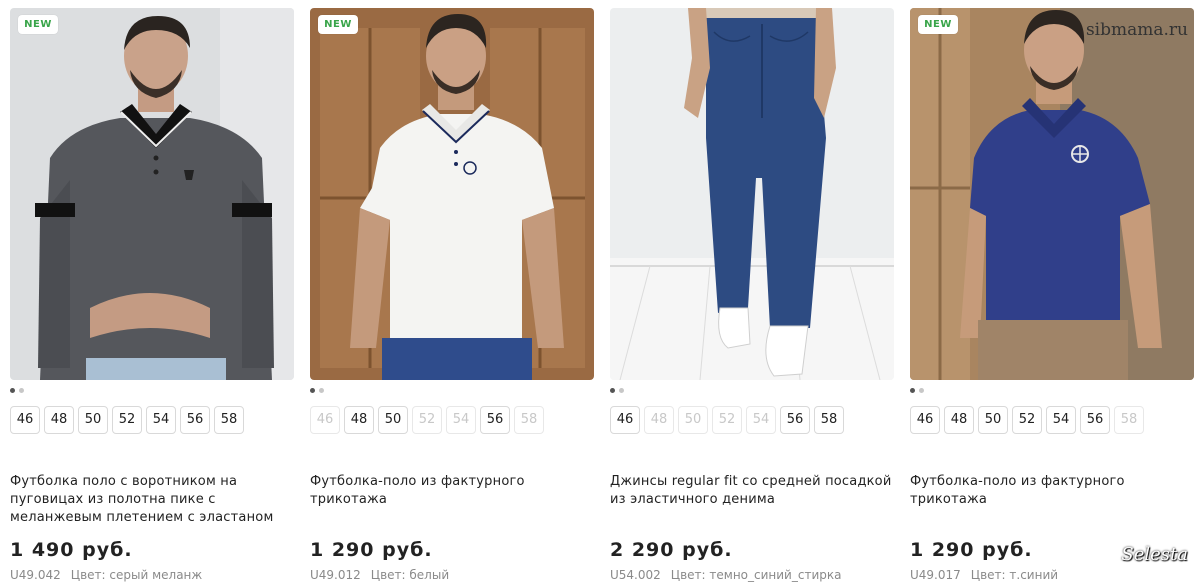 This screenshot has height=587, width=1200. I want to click on product-price: 1 490 руб., so click(71, 550).